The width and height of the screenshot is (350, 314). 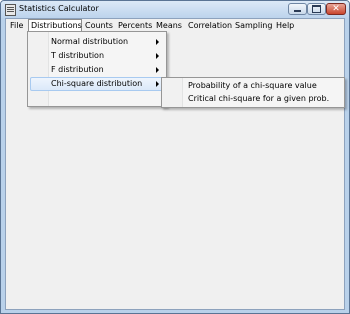 I want to click on menu-item-label: Probability of a chi-square value, so click(x=252, y=85).